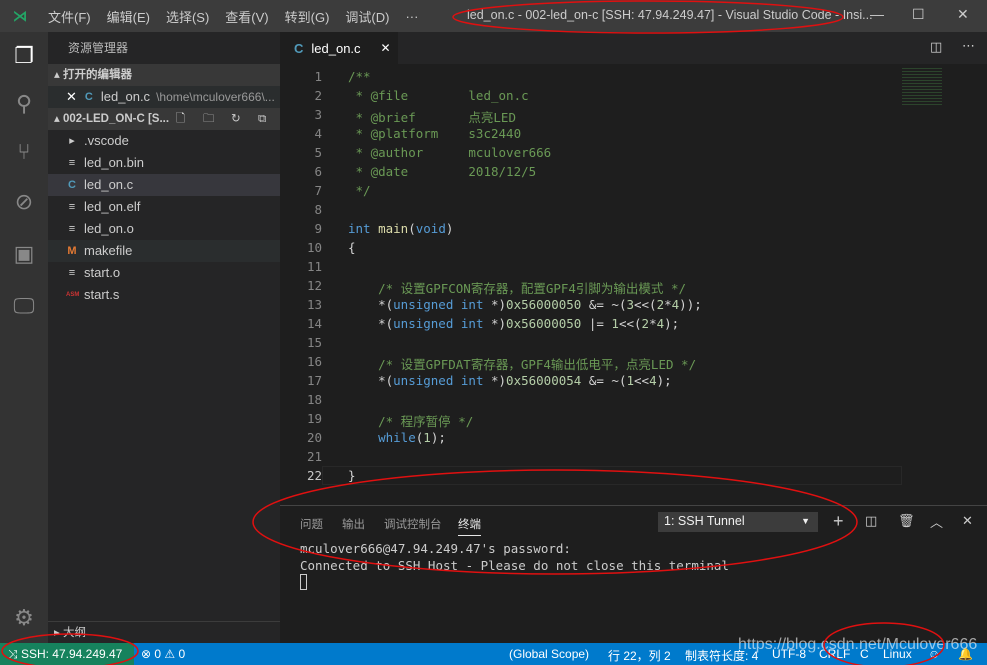  What do you see at coordinates (311, 524) in the screenshot?
I see `tab-problems: 问题` at bounding box center [311, 524].